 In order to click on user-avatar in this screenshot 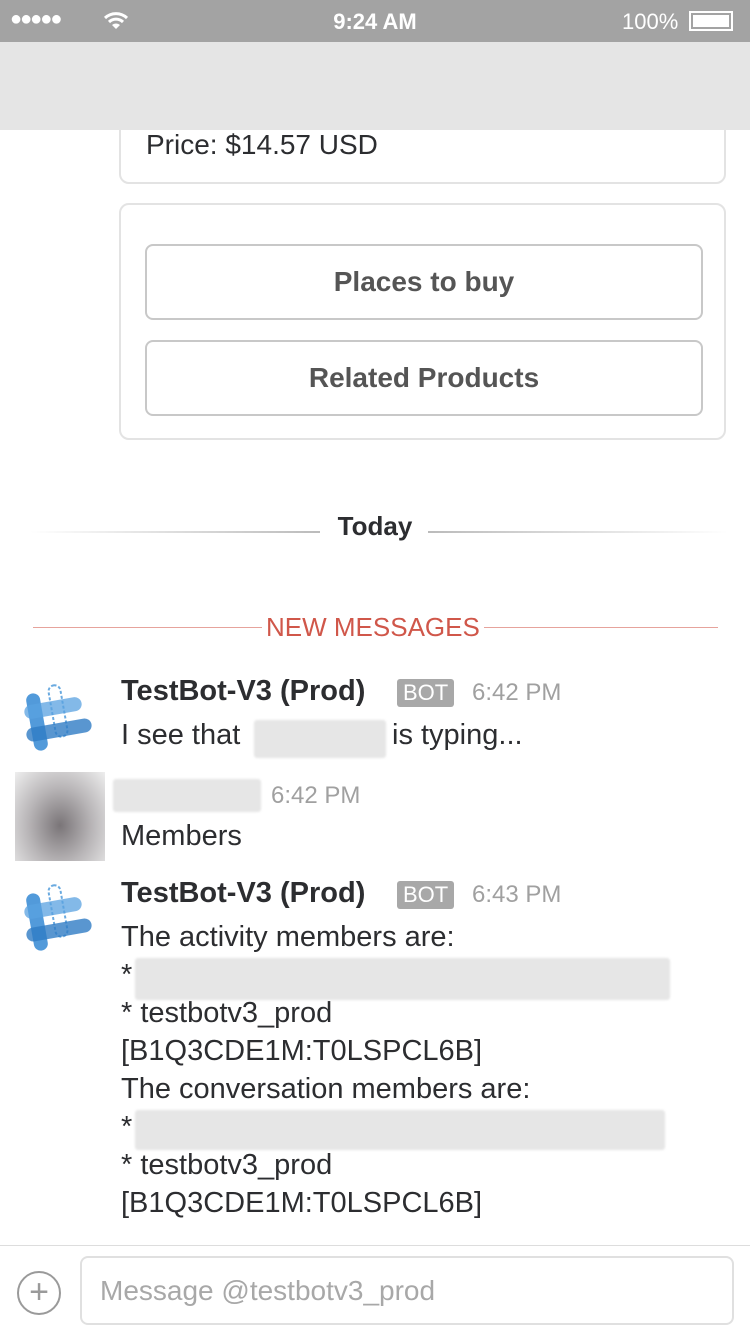, I will do `click(60, 816)`.